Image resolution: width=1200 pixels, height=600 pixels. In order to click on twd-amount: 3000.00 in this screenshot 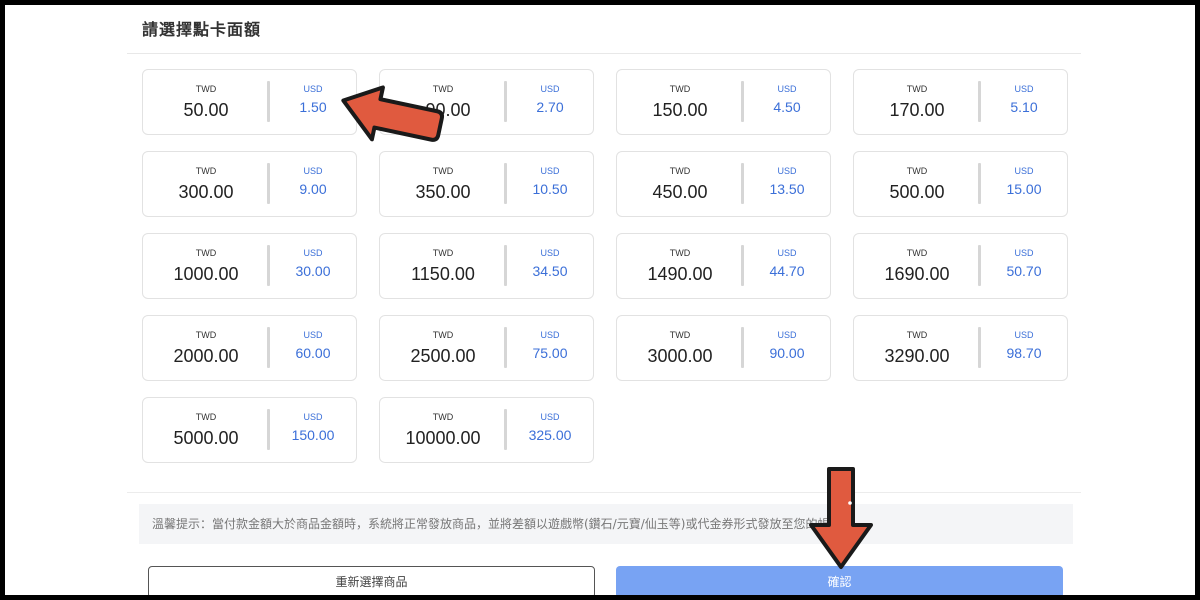, I will do `click(680, 356)`.